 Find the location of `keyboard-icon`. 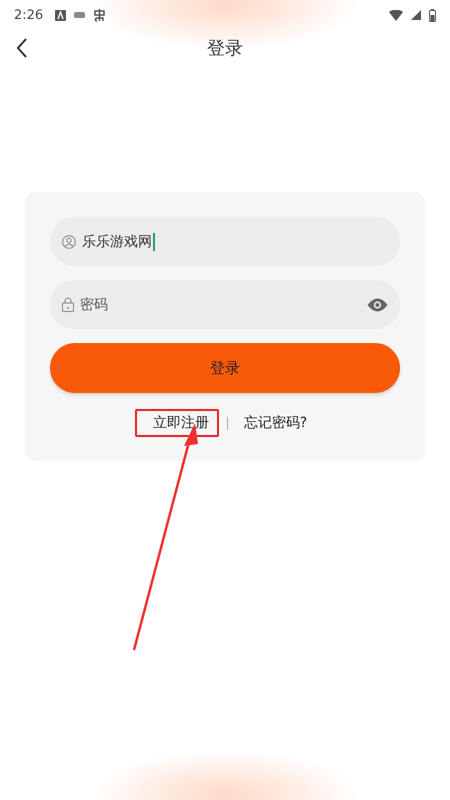

keyboard-icon is located at coordinates (80, 15).